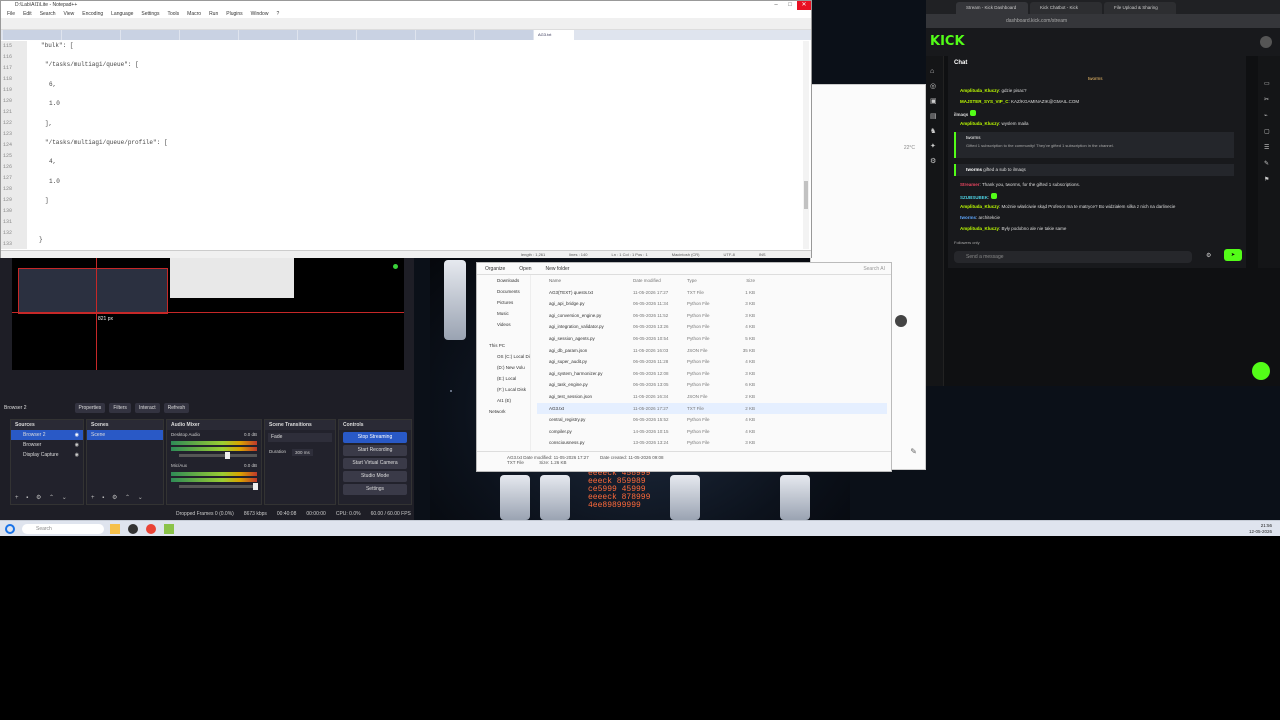 The image size is (1280, 720). Describe the element at coordinates (1073, 257) in the screenshot. I see `chat-input: Send a message` at that location.